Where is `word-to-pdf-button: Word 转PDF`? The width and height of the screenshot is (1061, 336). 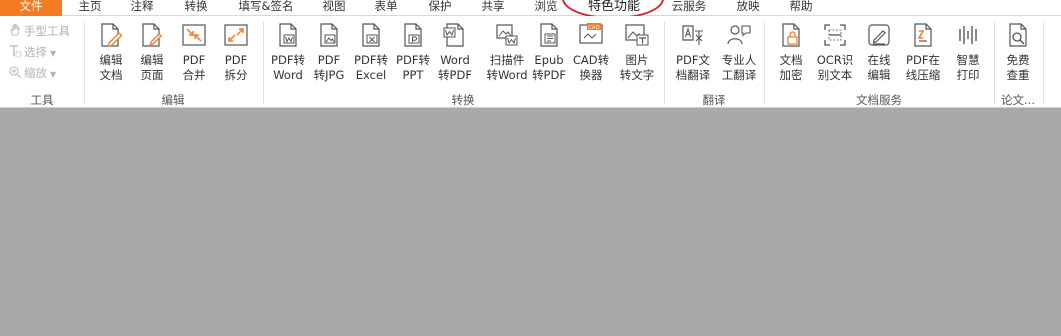
word-to-pdf-button: Word 转PDF is located at coordinates (455, 57).